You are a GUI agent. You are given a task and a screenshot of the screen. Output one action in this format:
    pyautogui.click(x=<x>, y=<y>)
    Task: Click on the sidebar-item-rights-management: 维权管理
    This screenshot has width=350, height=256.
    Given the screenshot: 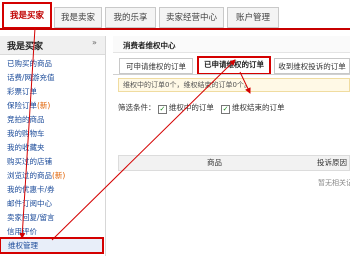 What is the action you would take?
    pyautogui.click(x=52, y=245)
    